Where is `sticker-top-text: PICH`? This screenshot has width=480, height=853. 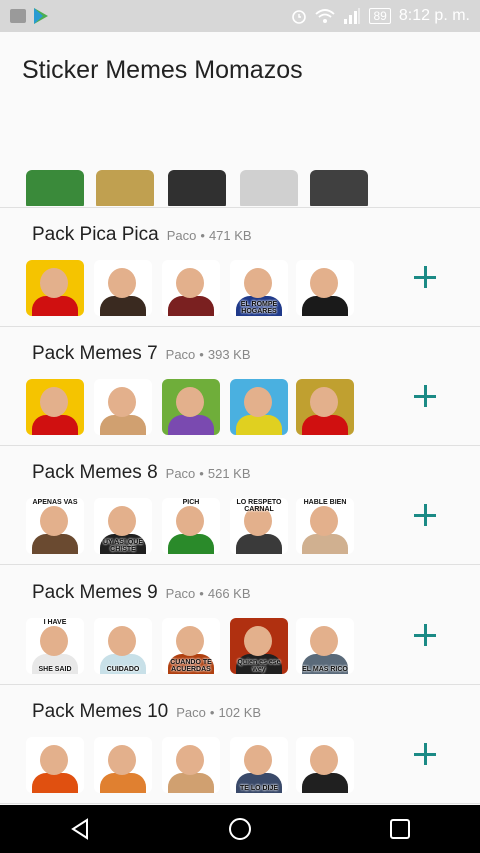 sticker-top-text: PICH is located at coordinates (191, 502).